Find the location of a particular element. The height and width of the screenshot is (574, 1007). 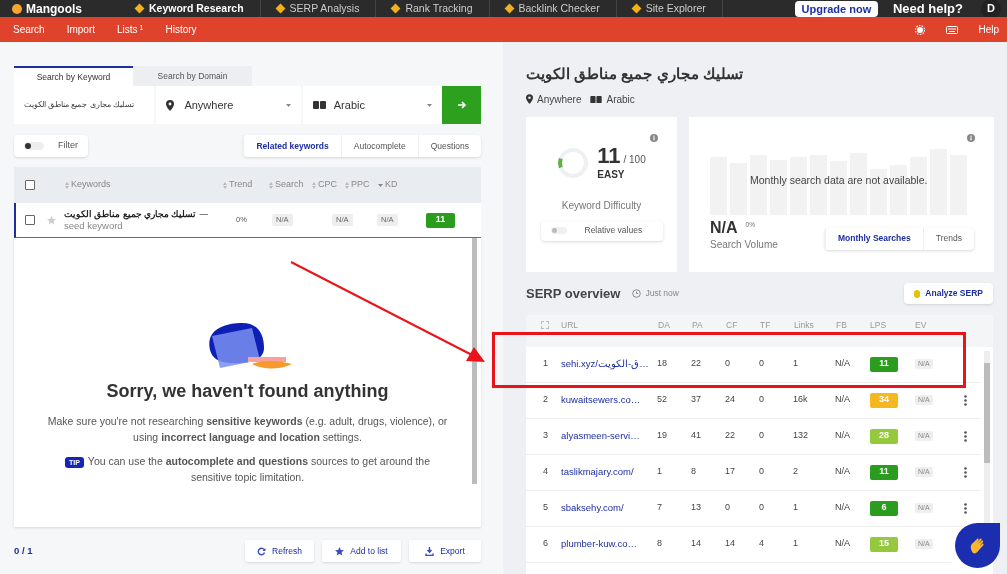

rank-number: 5 is located at coordinates (545, 508).